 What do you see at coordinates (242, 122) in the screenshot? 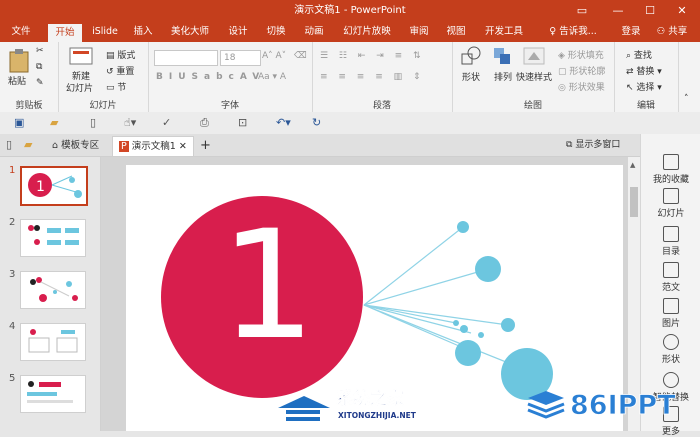
I see `slideshow-icon: ⊡` at bounding box center [242, 122].